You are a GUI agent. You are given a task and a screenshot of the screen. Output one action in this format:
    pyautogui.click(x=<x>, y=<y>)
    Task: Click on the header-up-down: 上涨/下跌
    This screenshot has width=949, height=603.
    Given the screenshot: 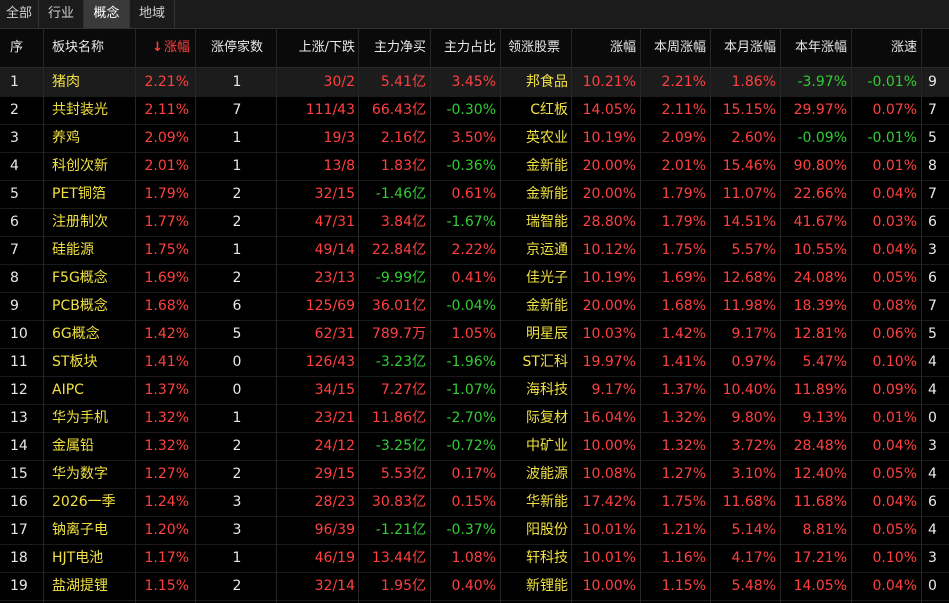 What is the action you would take?
    pyautogui.click(x=317, y=48)
    